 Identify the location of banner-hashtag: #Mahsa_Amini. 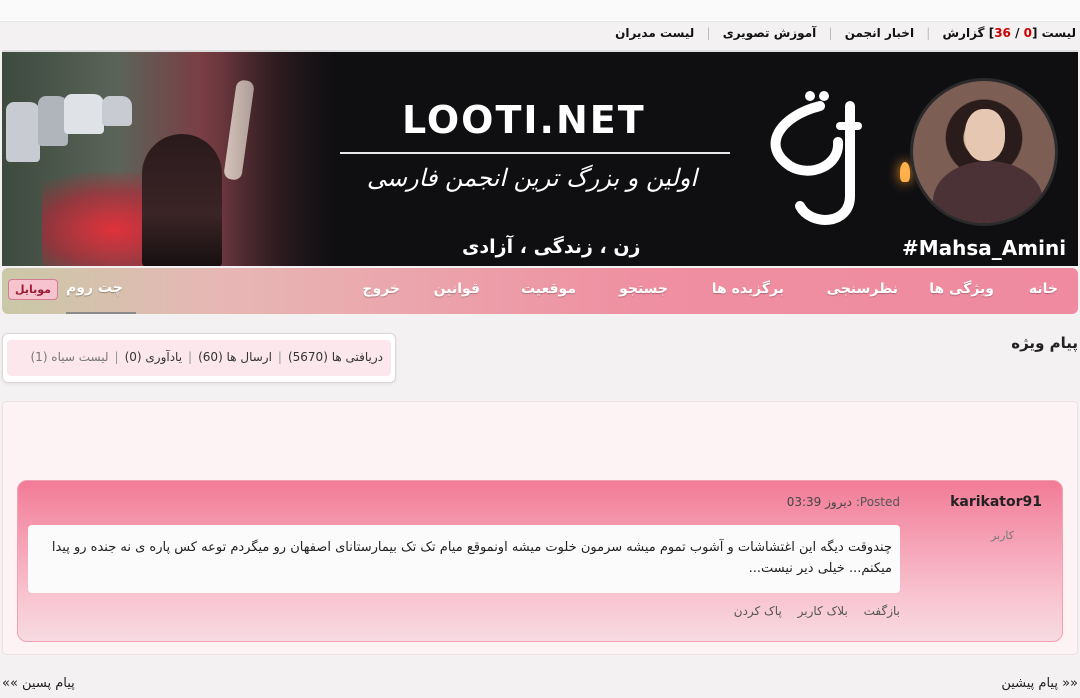
(984, 248).